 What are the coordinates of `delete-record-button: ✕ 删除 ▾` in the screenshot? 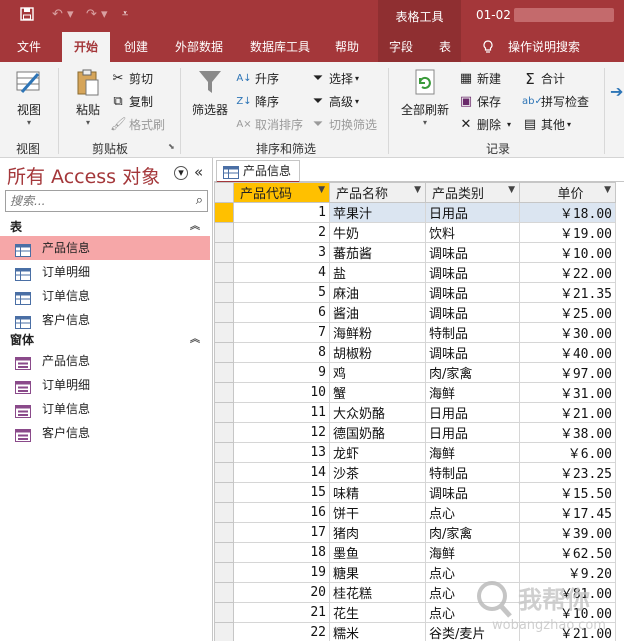 It's located at (484, 124).